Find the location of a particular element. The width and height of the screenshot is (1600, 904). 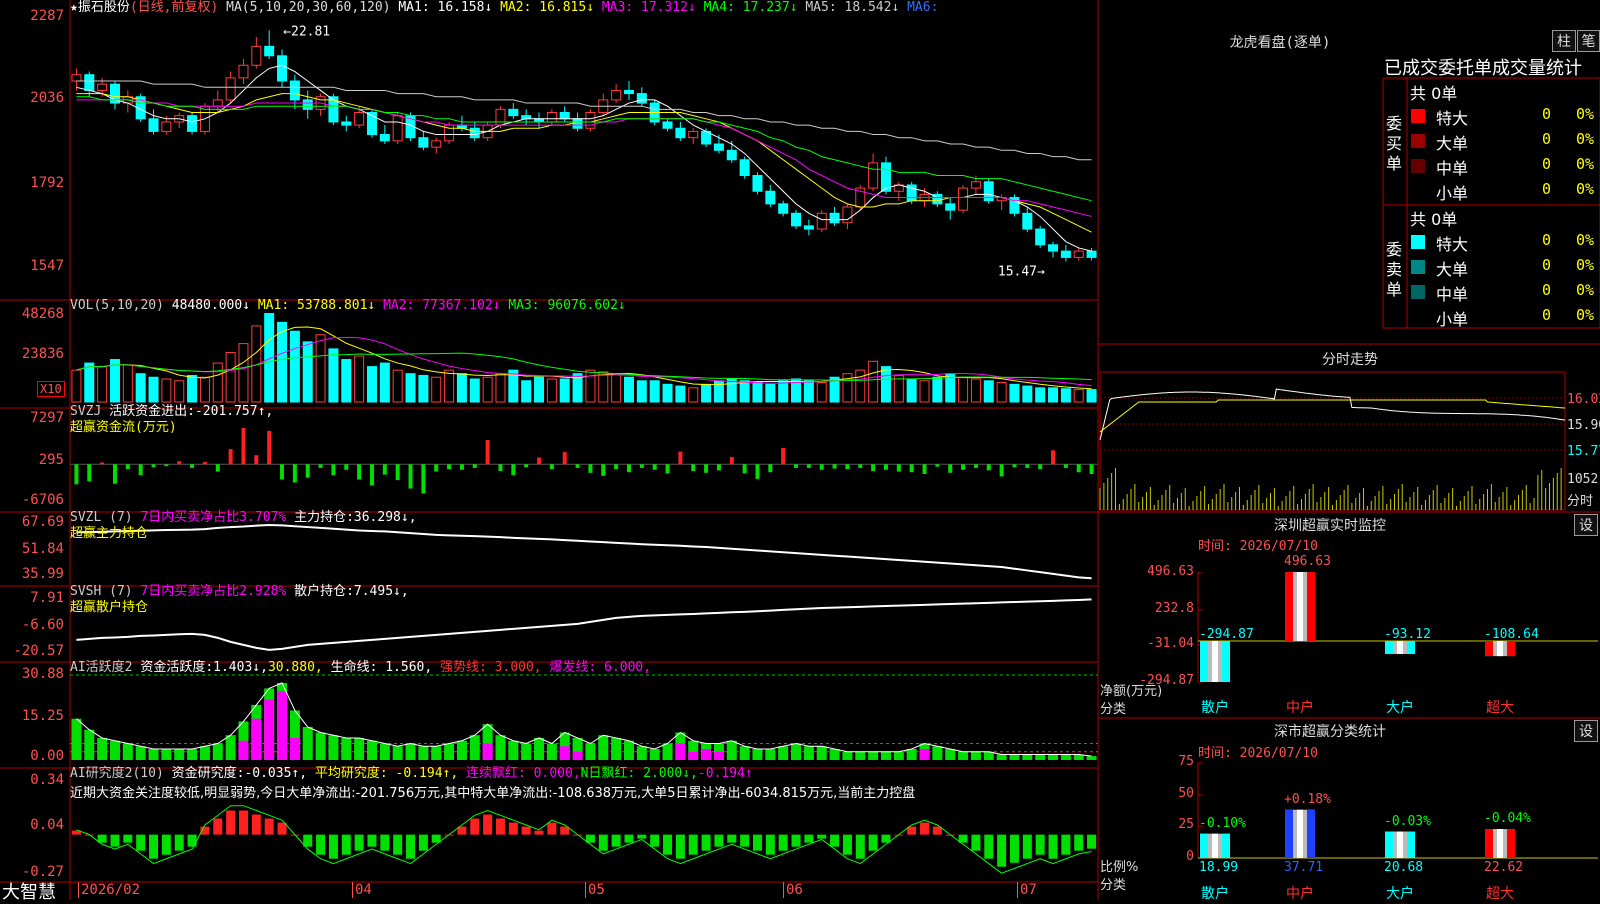

category-pct-label: +0.18% is located at coordinates (1307, 799).